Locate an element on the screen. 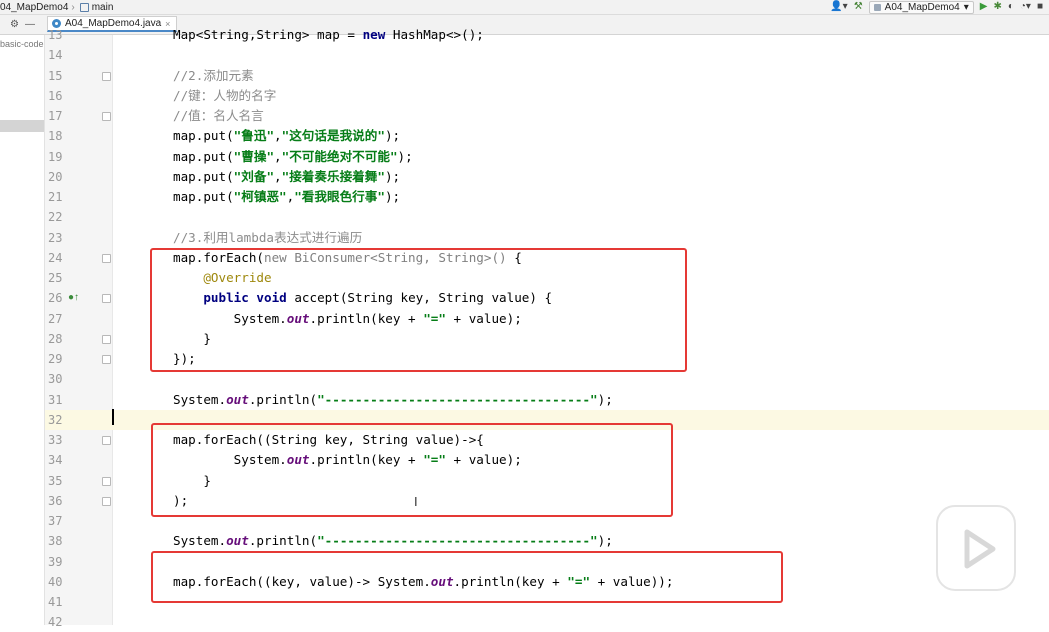 This screenshot has height=632, width=1049. chevron-down-icon: ▾ is located at coordinates (966, 7).